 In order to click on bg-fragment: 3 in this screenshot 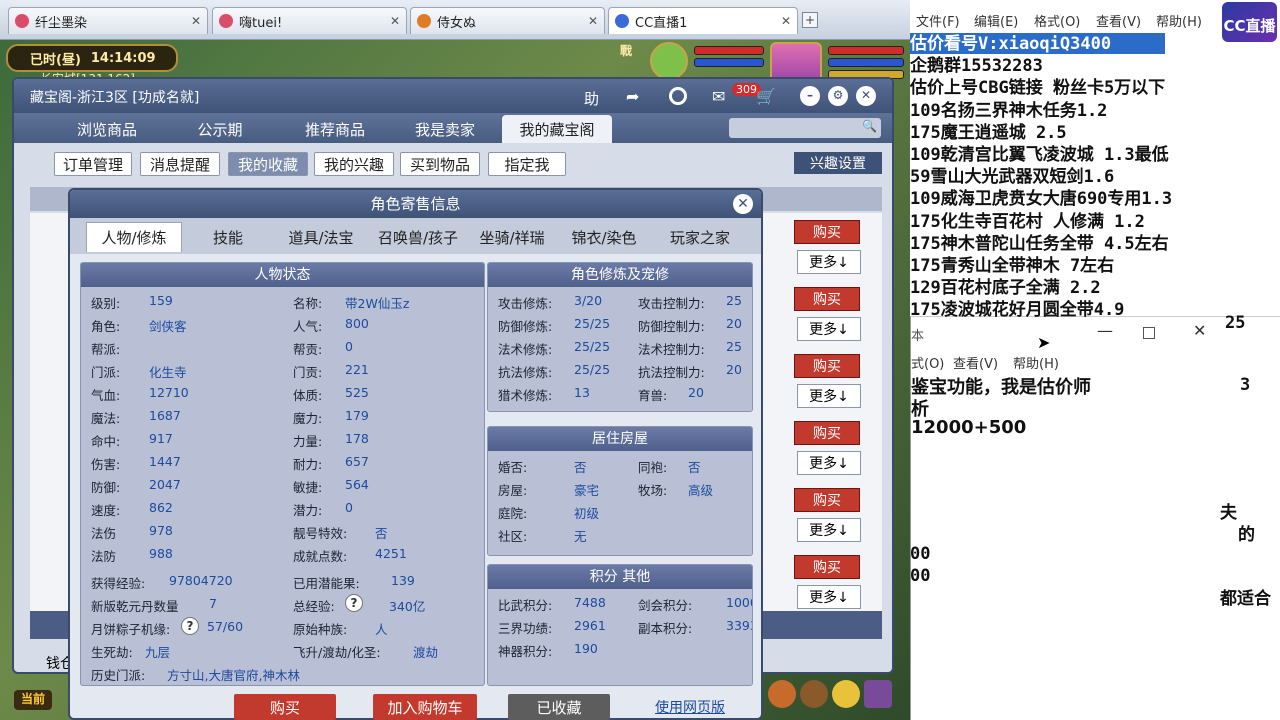, I will do `click(1245, 385)`.